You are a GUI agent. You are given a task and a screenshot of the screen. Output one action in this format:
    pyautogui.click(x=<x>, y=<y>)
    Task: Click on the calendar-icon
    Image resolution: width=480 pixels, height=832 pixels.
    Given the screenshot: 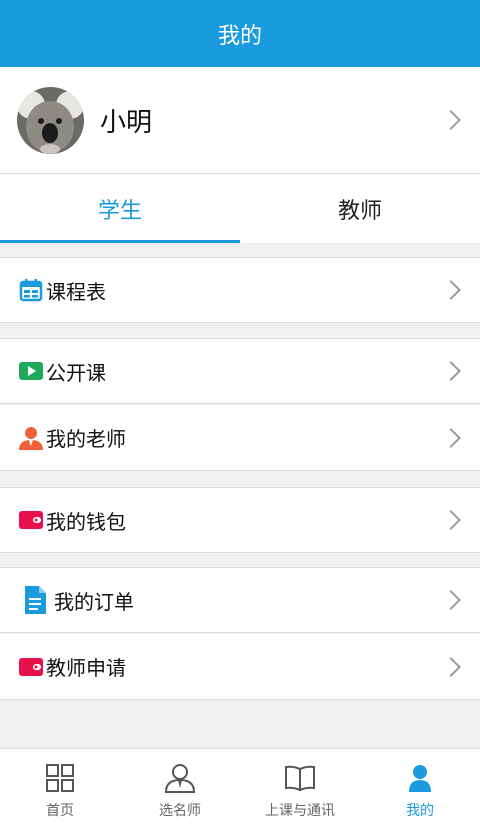 What is the action you would take?
    pyautogui.click(x=31, y=290)
    